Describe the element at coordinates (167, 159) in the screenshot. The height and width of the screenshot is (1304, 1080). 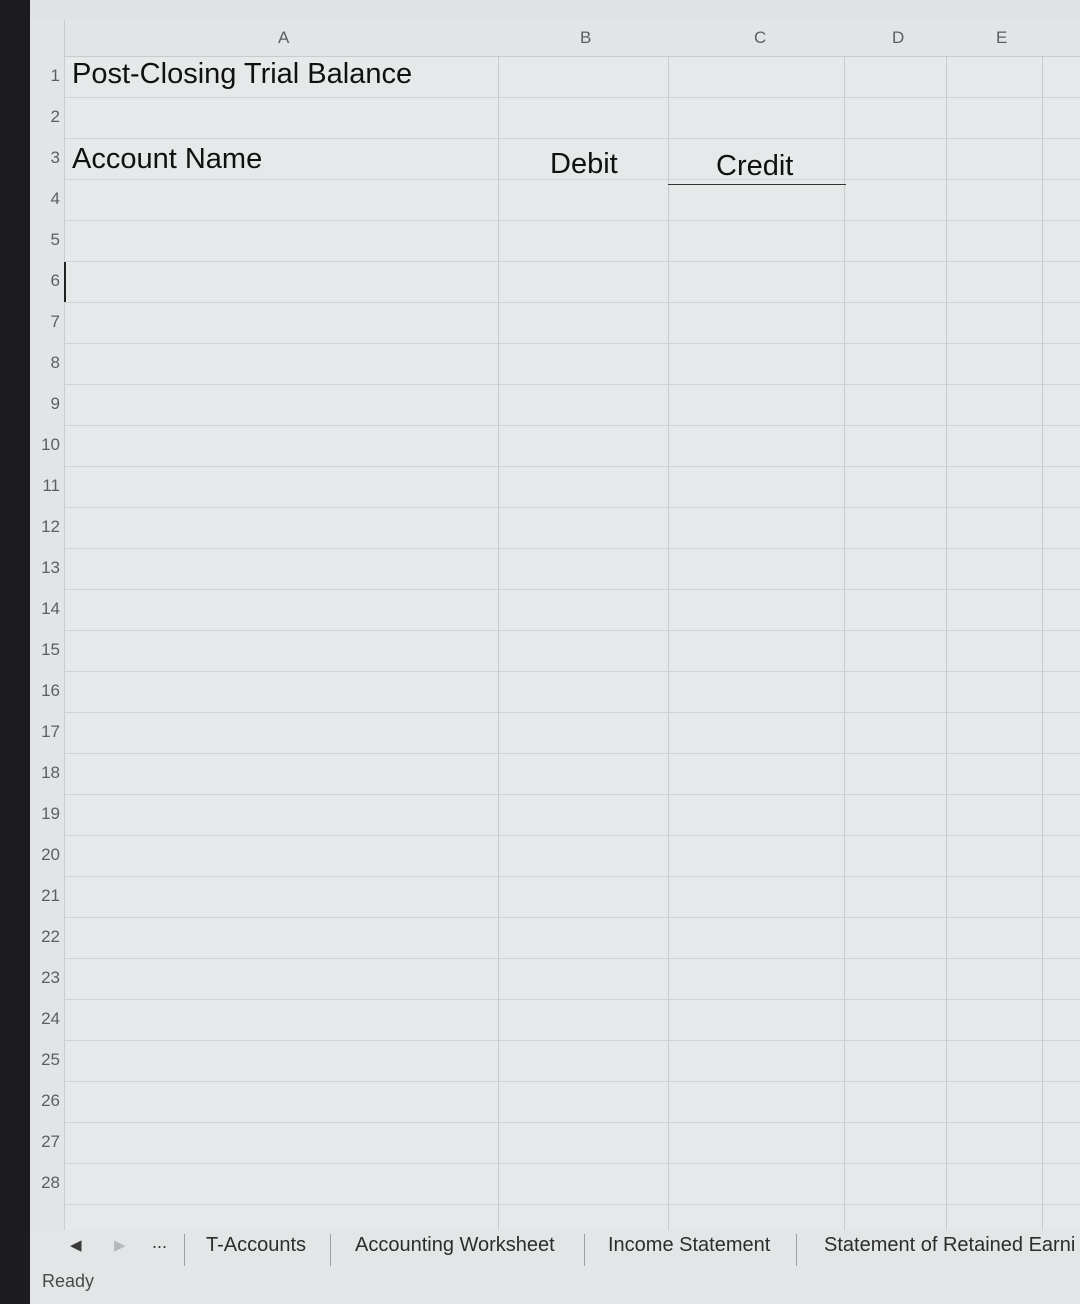
I see `cell-a3-account-name-header: Account Name` at that location.